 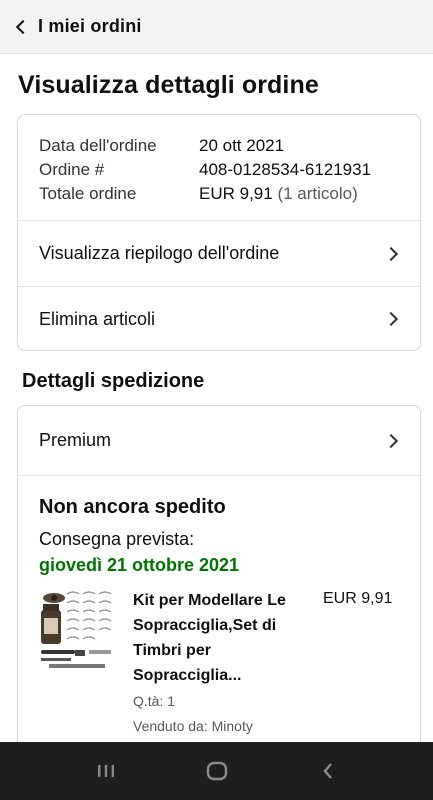 I want to click on estimated-delivery-date: giovedì 21 ottobre 2021, so click(x=139, y=565).